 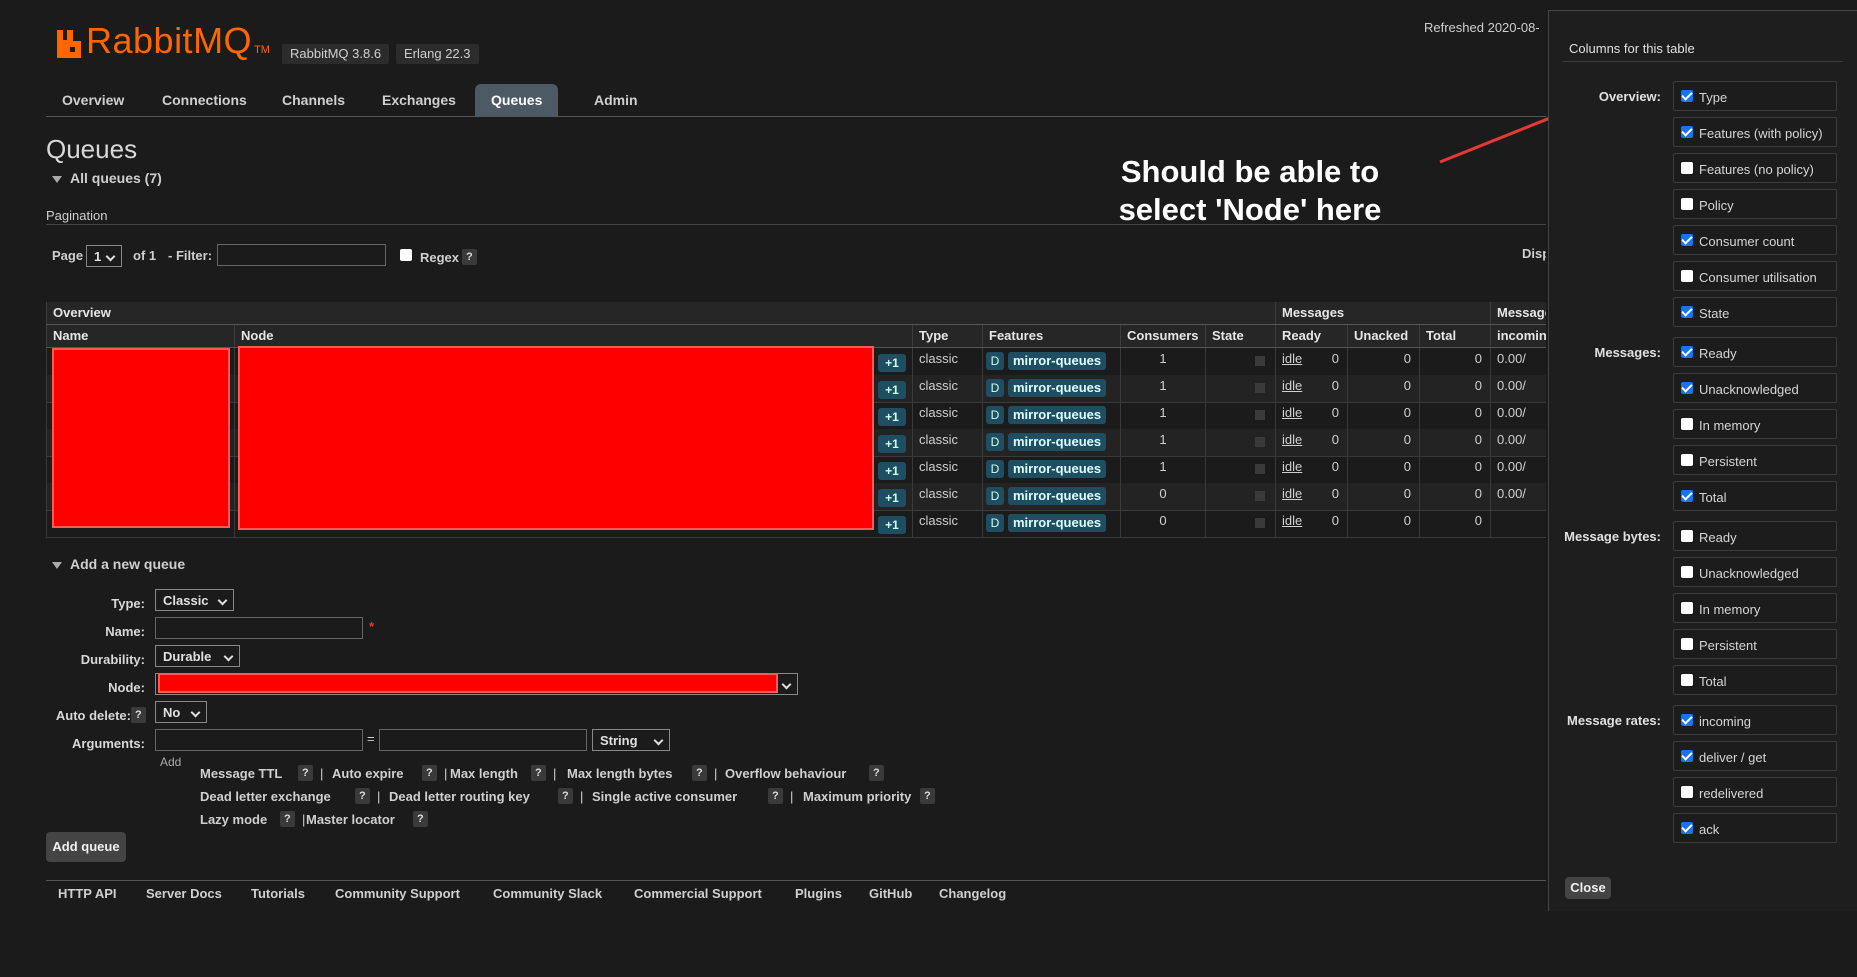 What do you see at coordinates (259, 628) in the screenshot?
I see `queue-name-input` at bounding box center [259, 628].